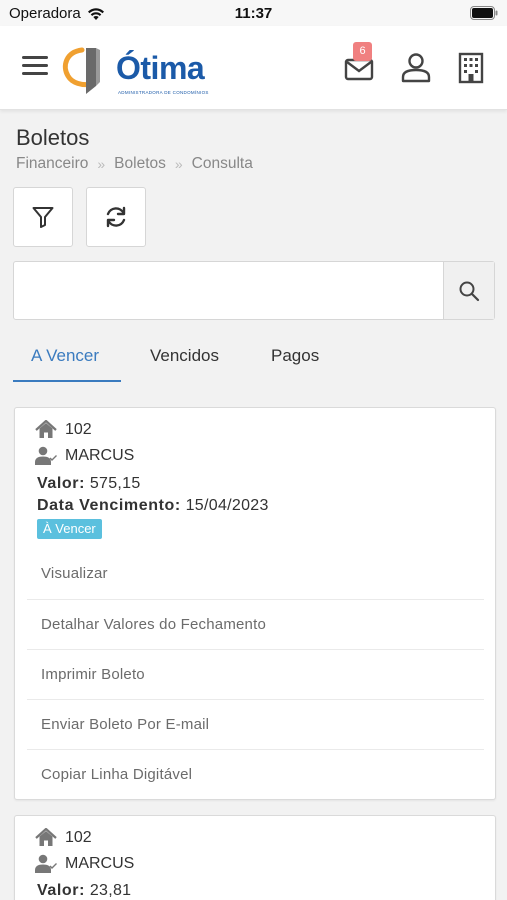 The width and height of the screenshot is (507, 900). What do you see at coordinates (255, 624) in the screenshot?
I see `action-detalhar-valores: Detalhar Valores do Fechamento` at bounding box center [255, 624].